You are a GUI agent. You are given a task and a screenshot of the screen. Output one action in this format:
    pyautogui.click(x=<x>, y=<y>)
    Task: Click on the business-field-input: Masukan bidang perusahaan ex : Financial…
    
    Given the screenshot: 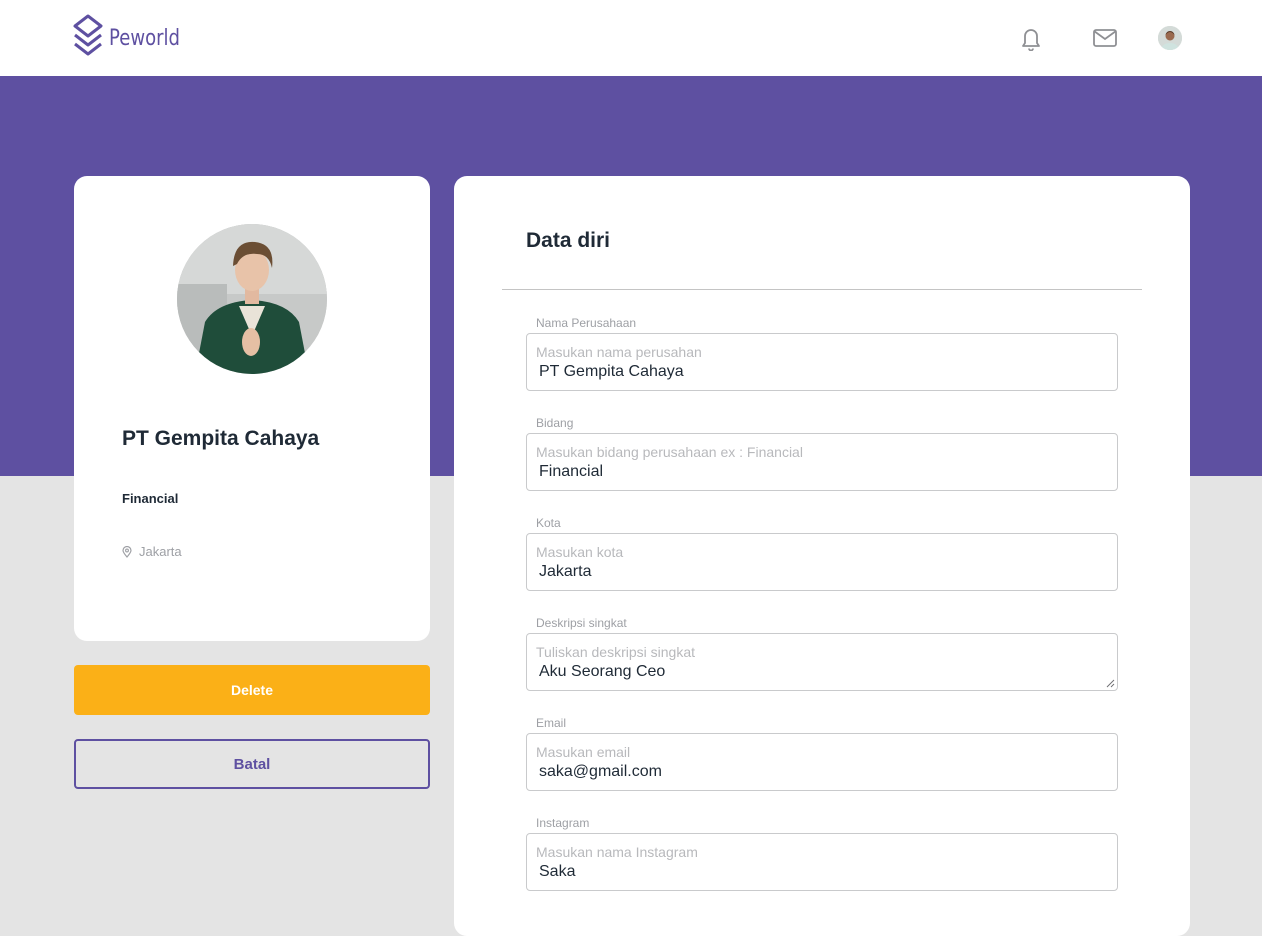 What is the action you would take?
    pyautogui.click(x=822, y=462)
    